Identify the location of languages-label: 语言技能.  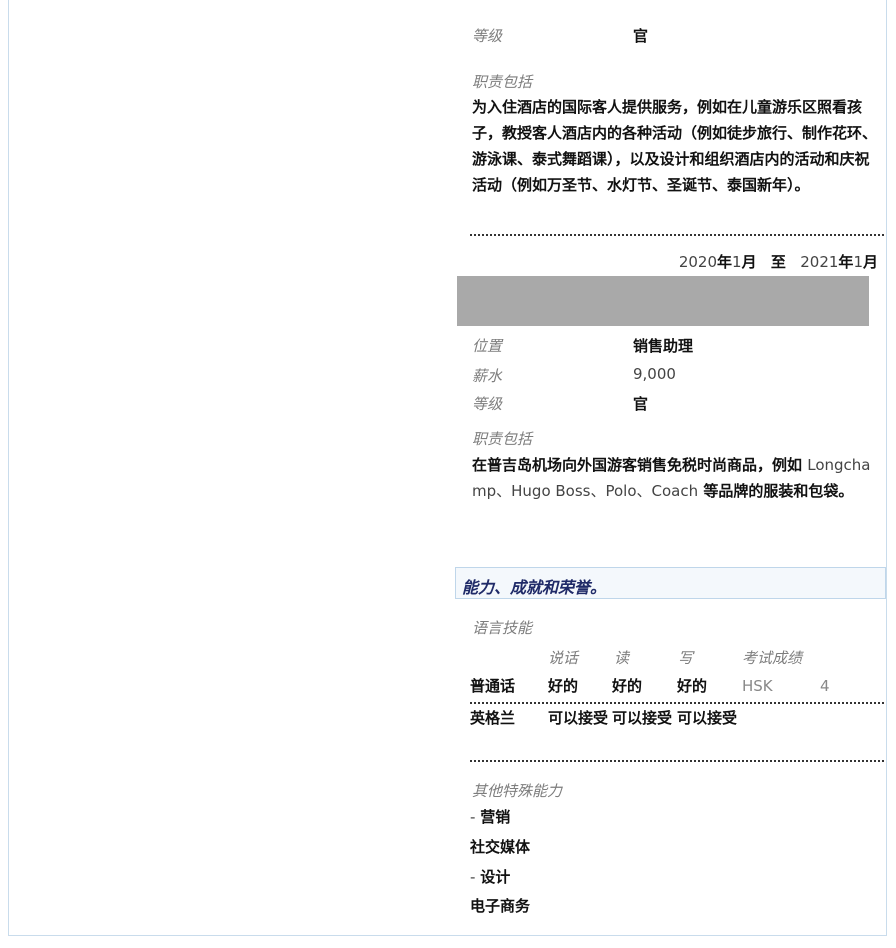
(502, 628).